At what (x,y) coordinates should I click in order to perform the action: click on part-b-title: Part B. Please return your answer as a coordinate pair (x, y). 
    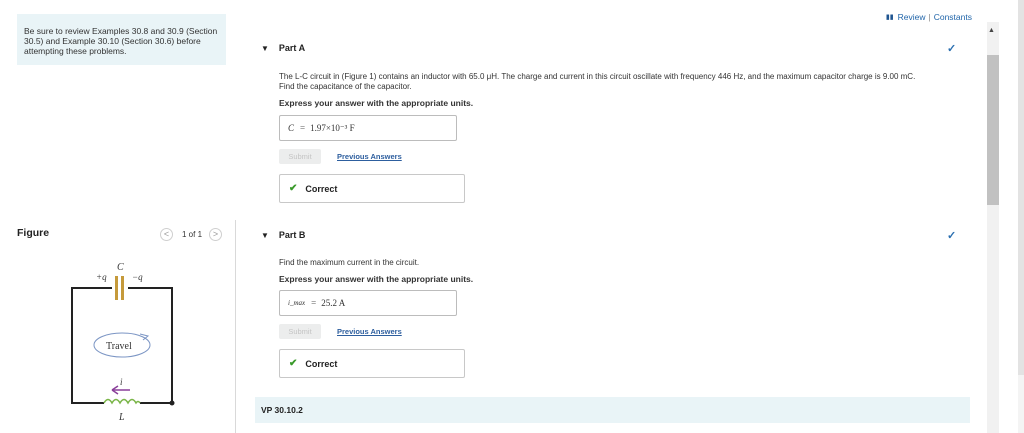
    Looking at the image, I should click on (292, 235).